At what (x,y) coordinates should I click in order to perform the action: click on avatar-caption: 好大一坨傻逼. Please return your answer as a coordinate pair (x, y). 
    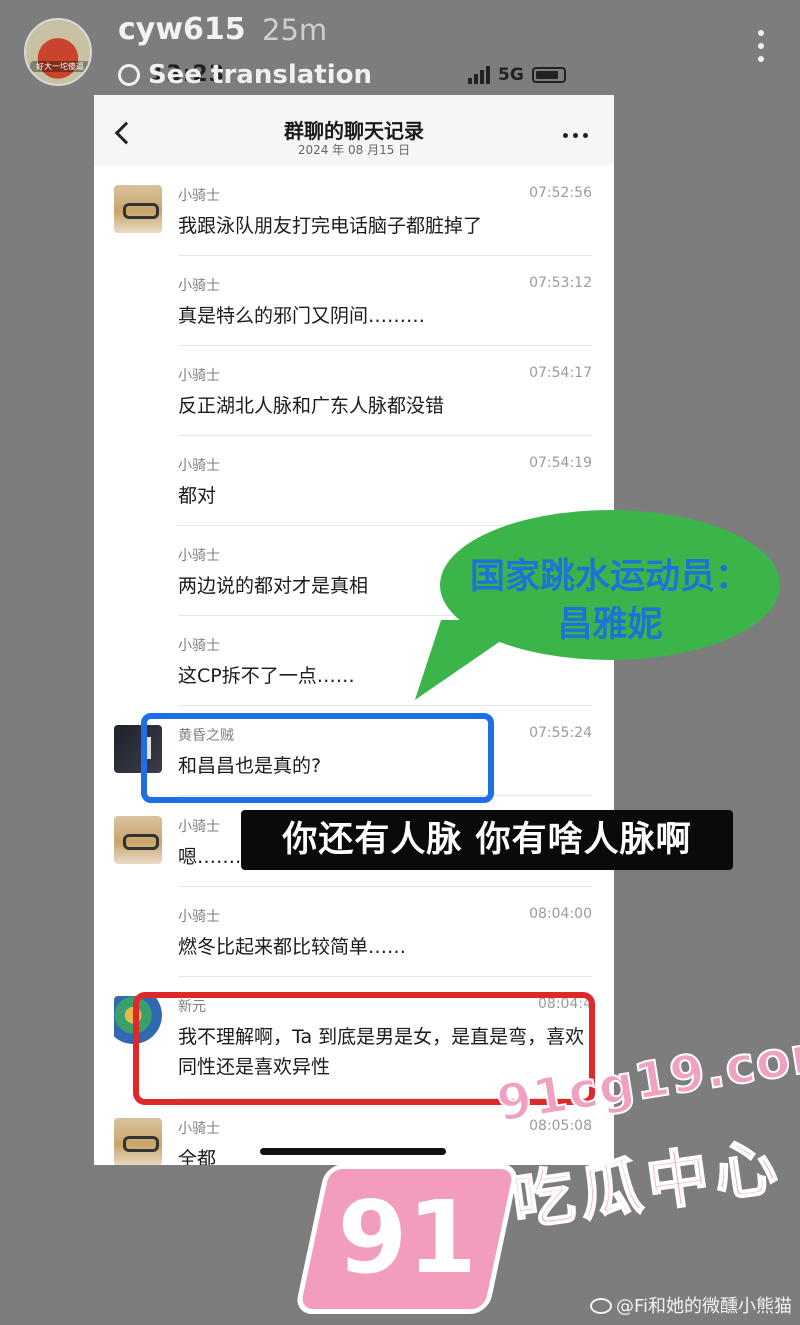
    Looking at the image, I should click on (60, 66).